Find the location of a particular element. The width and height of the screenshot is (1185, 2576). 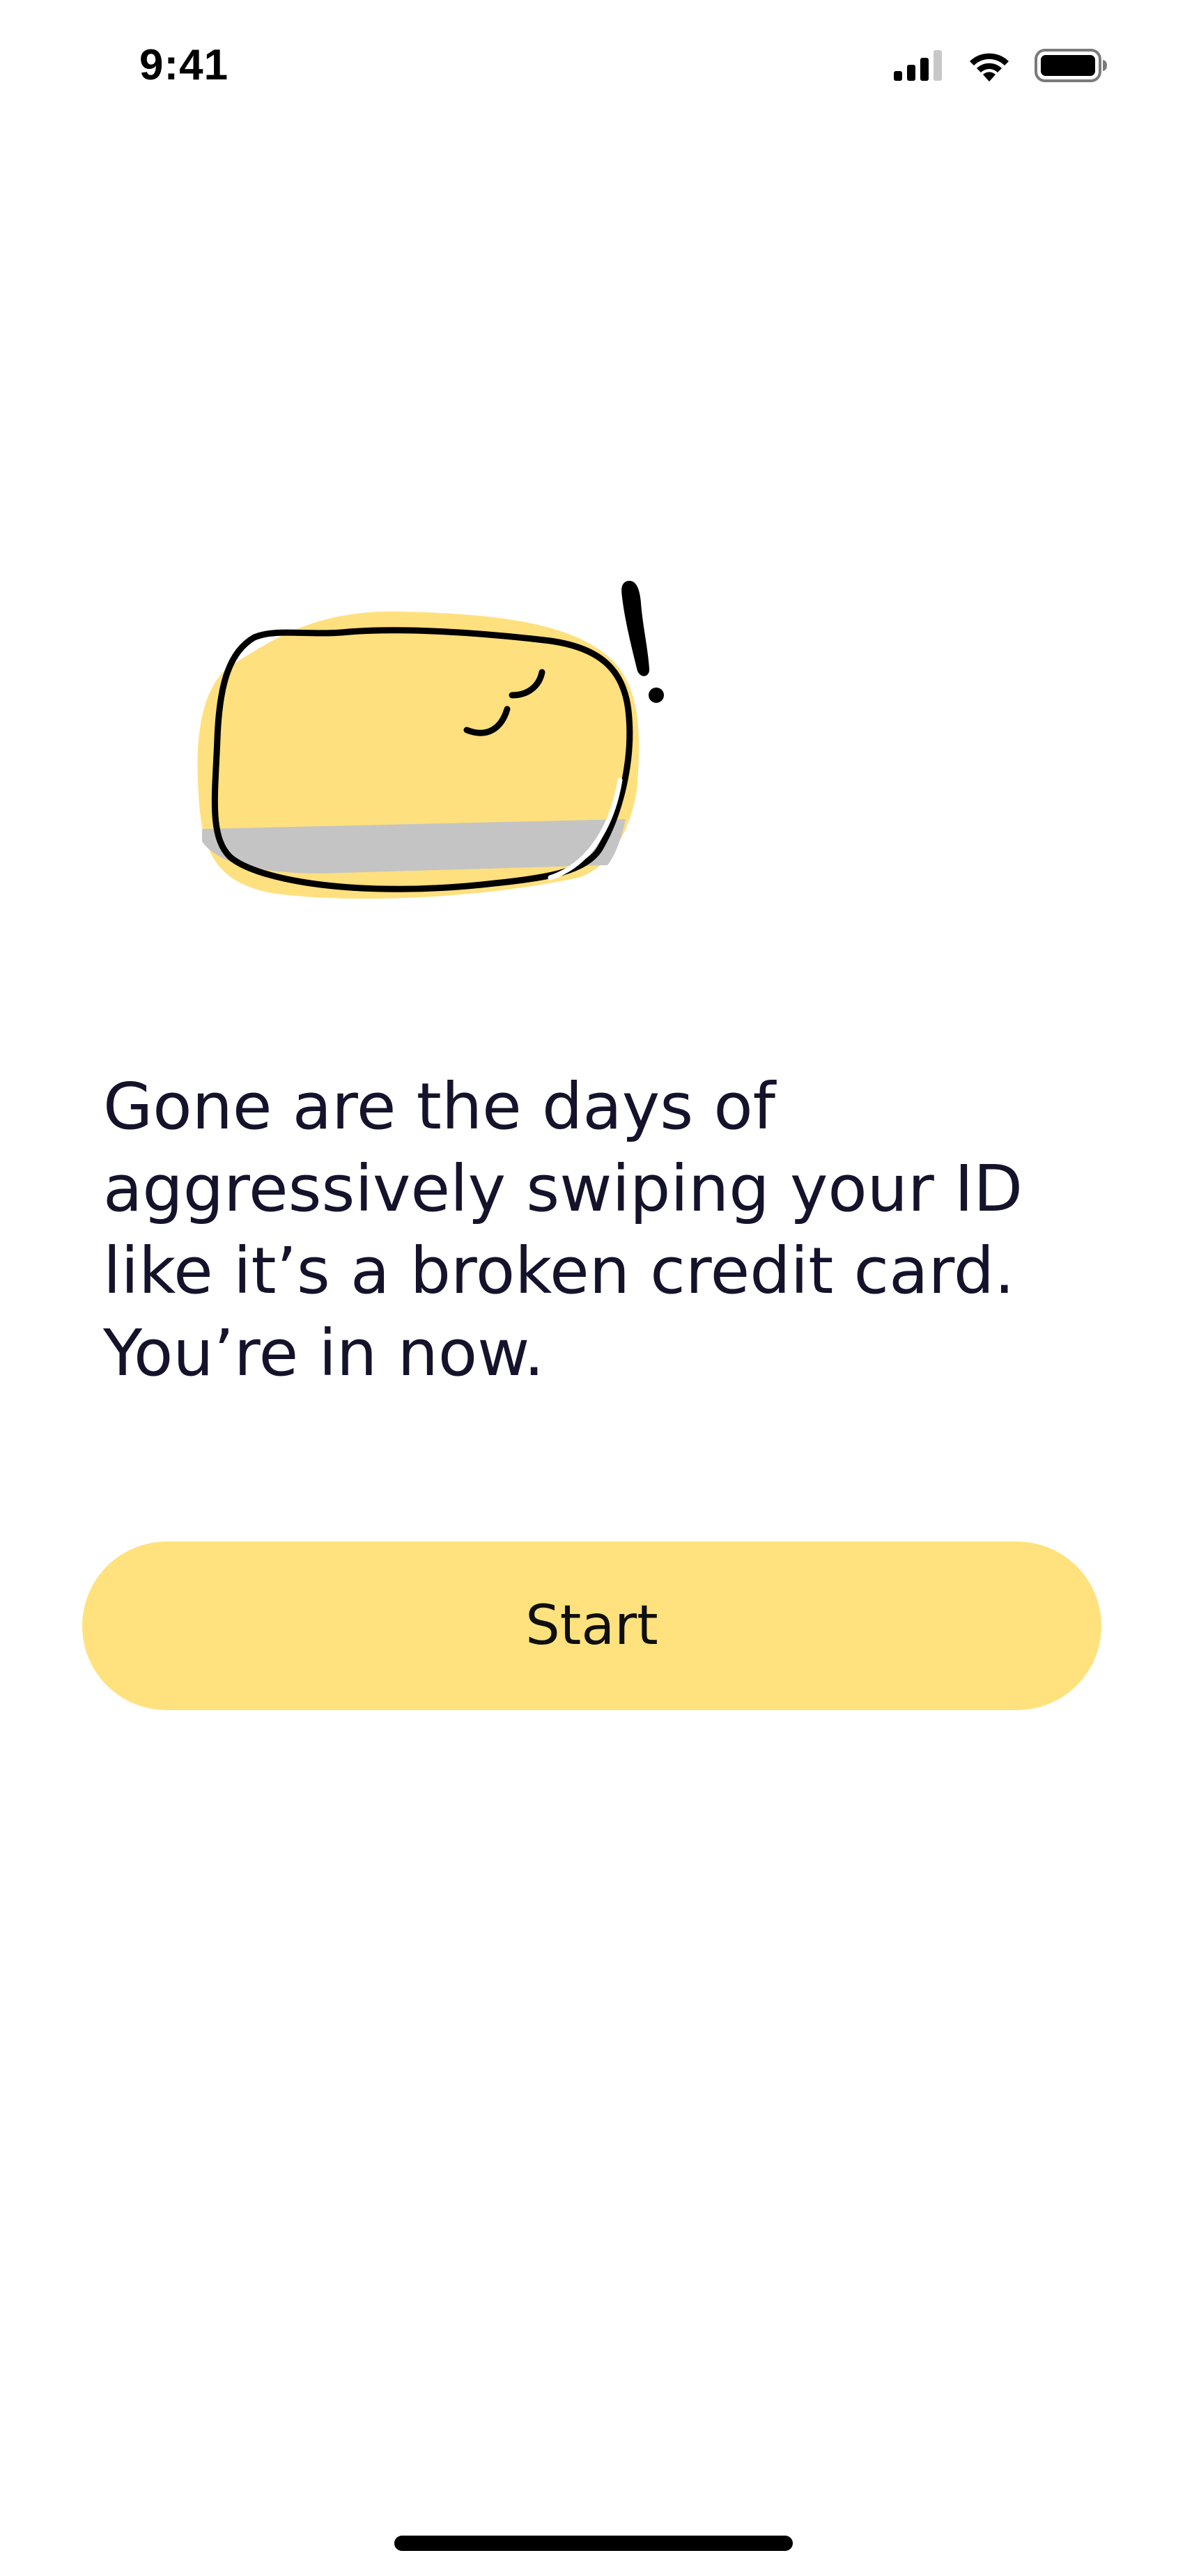

exclamation-dot is located at coordinates (656, 695).